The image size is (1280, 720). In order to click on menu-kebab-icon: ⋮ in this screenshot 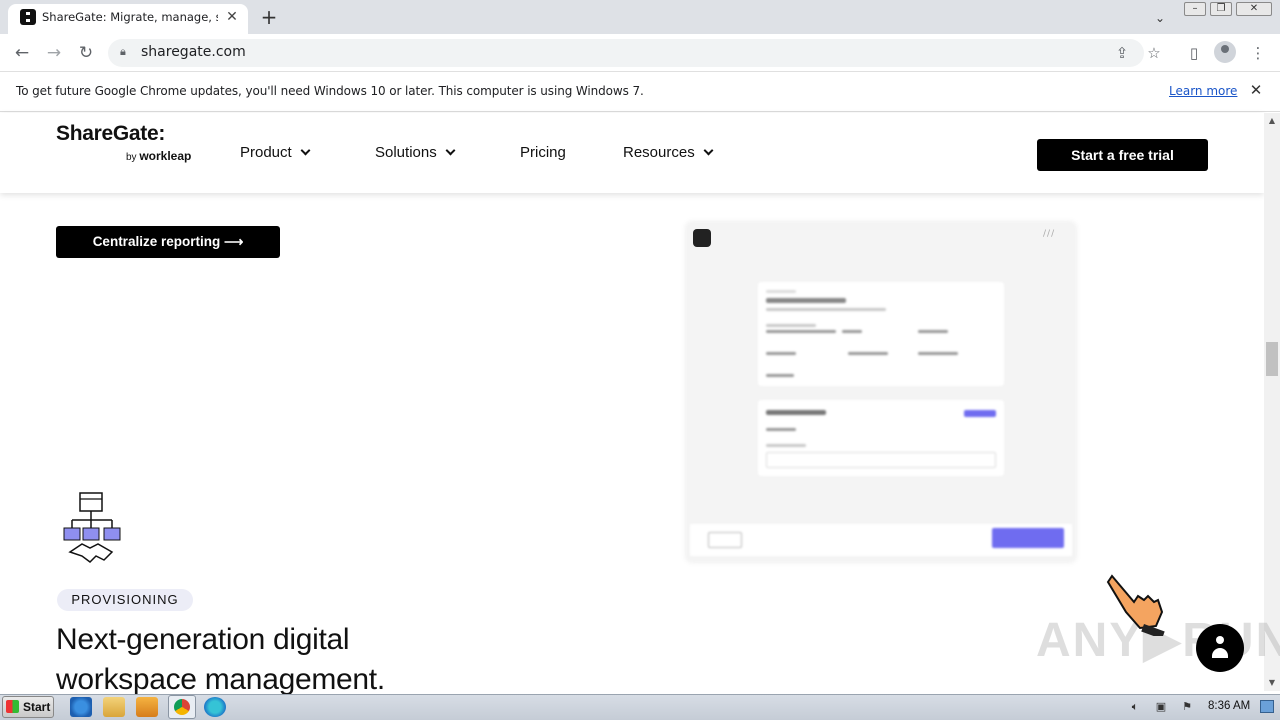, I will do `click(1258, 53)`.